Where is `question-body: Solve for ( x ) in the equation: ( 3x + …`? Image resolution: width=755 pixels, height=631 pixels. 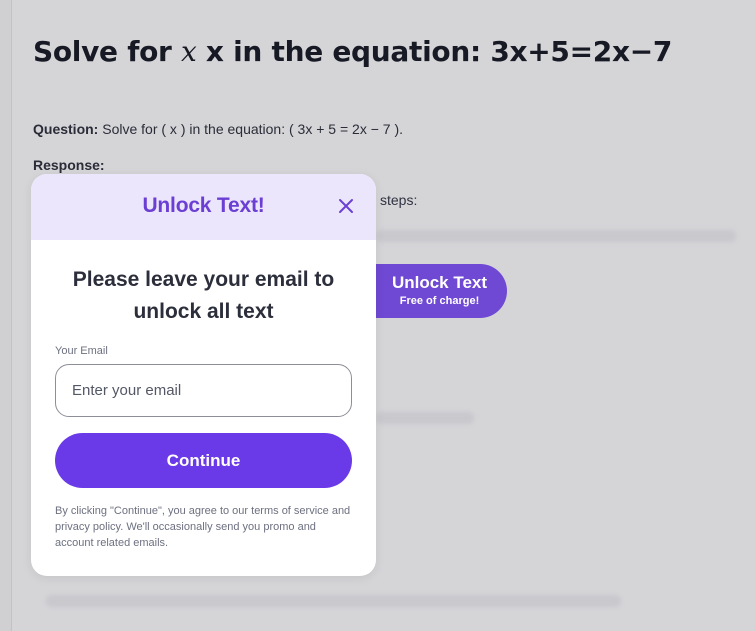 question-body: Solve for ( x ) in the equation: ( 3x + … is located at coordinates (251, 129).